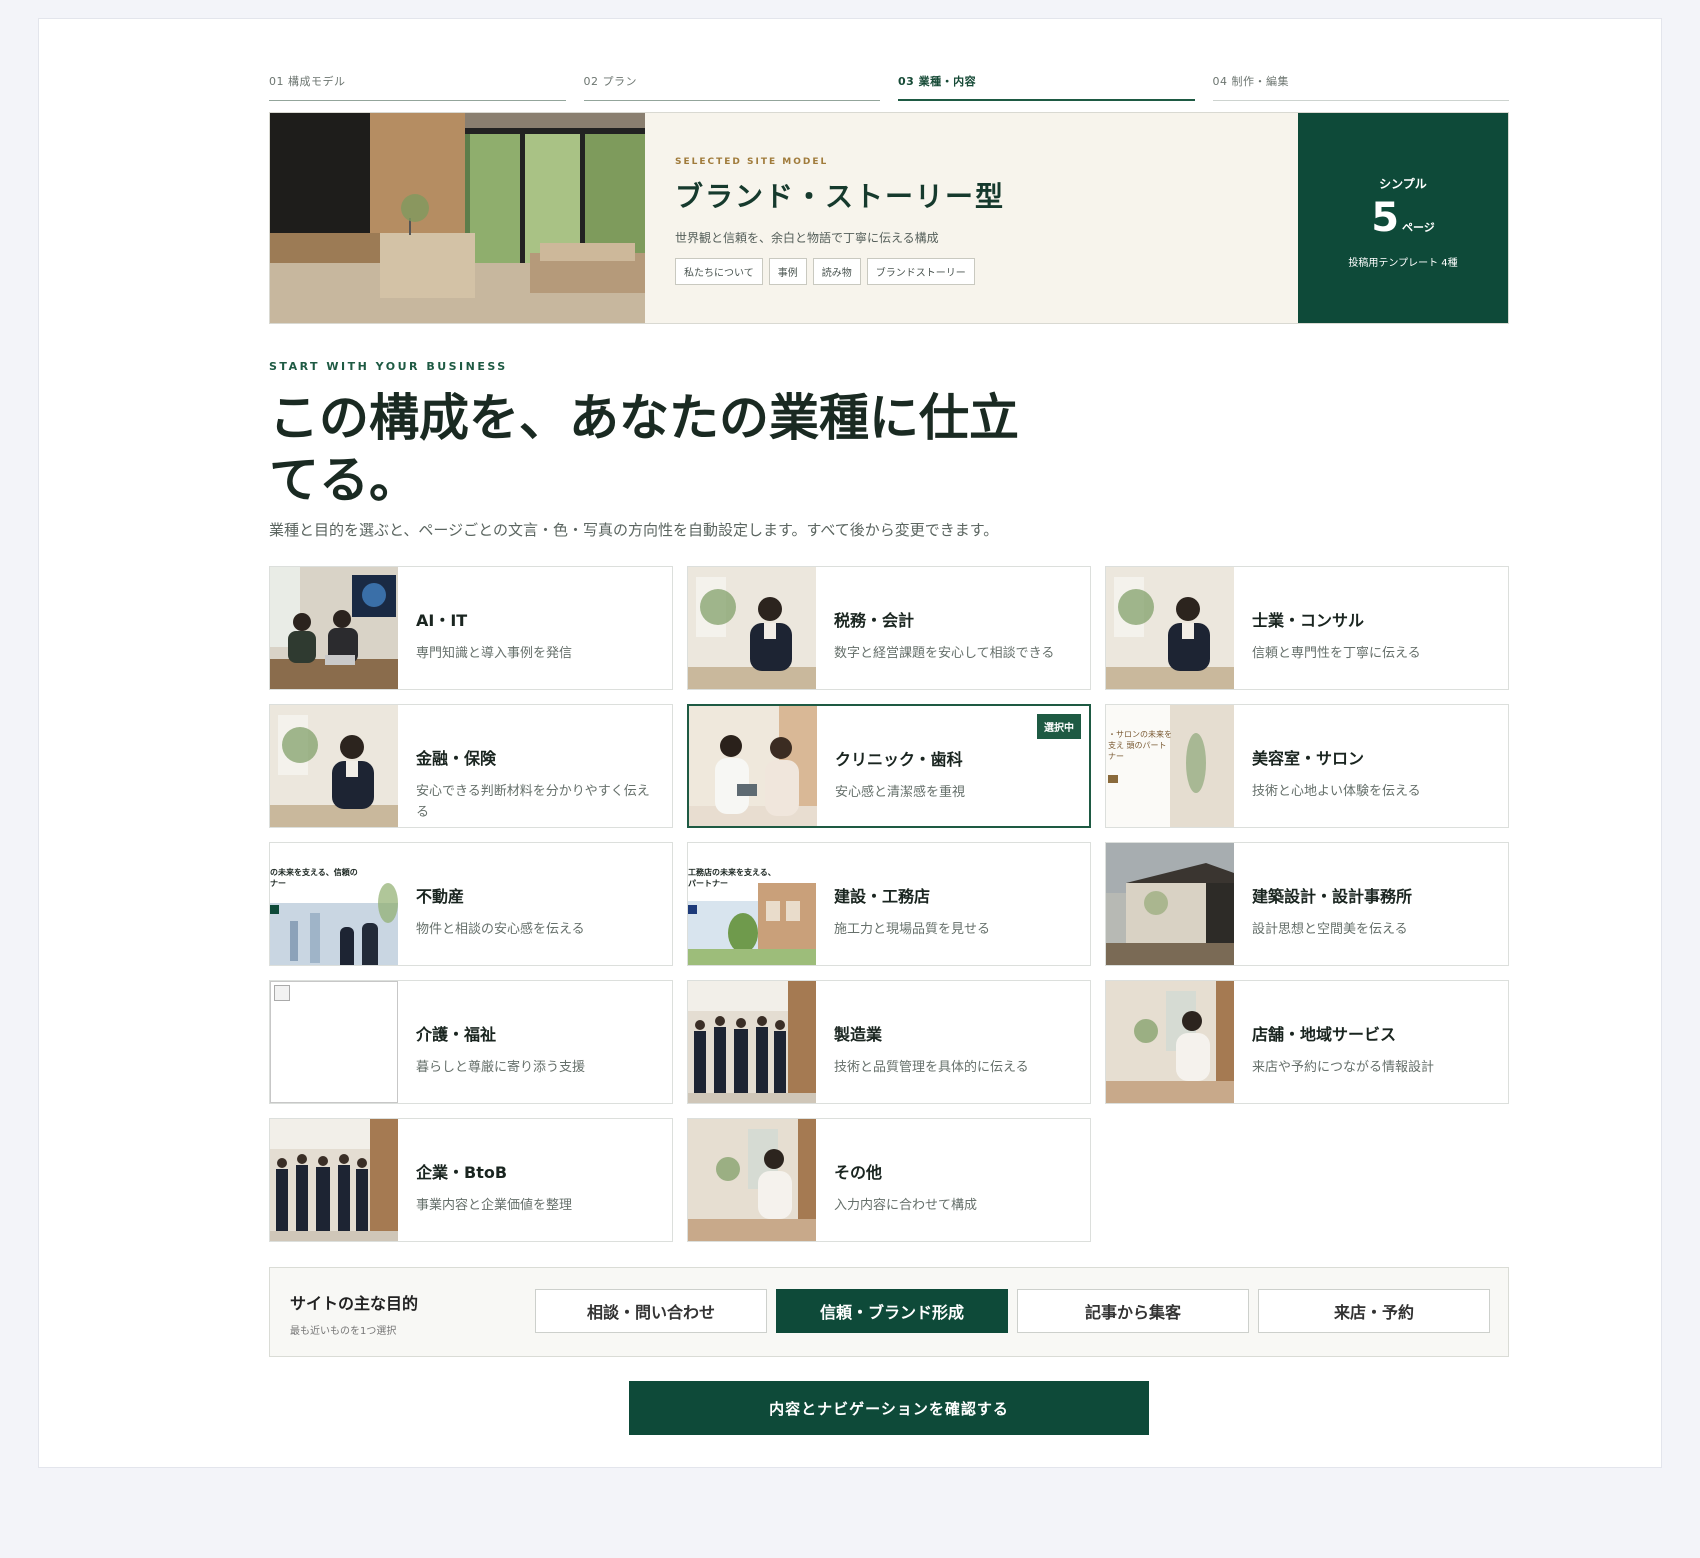  I want to click on page-count-value: 5, so click(1385, 218).